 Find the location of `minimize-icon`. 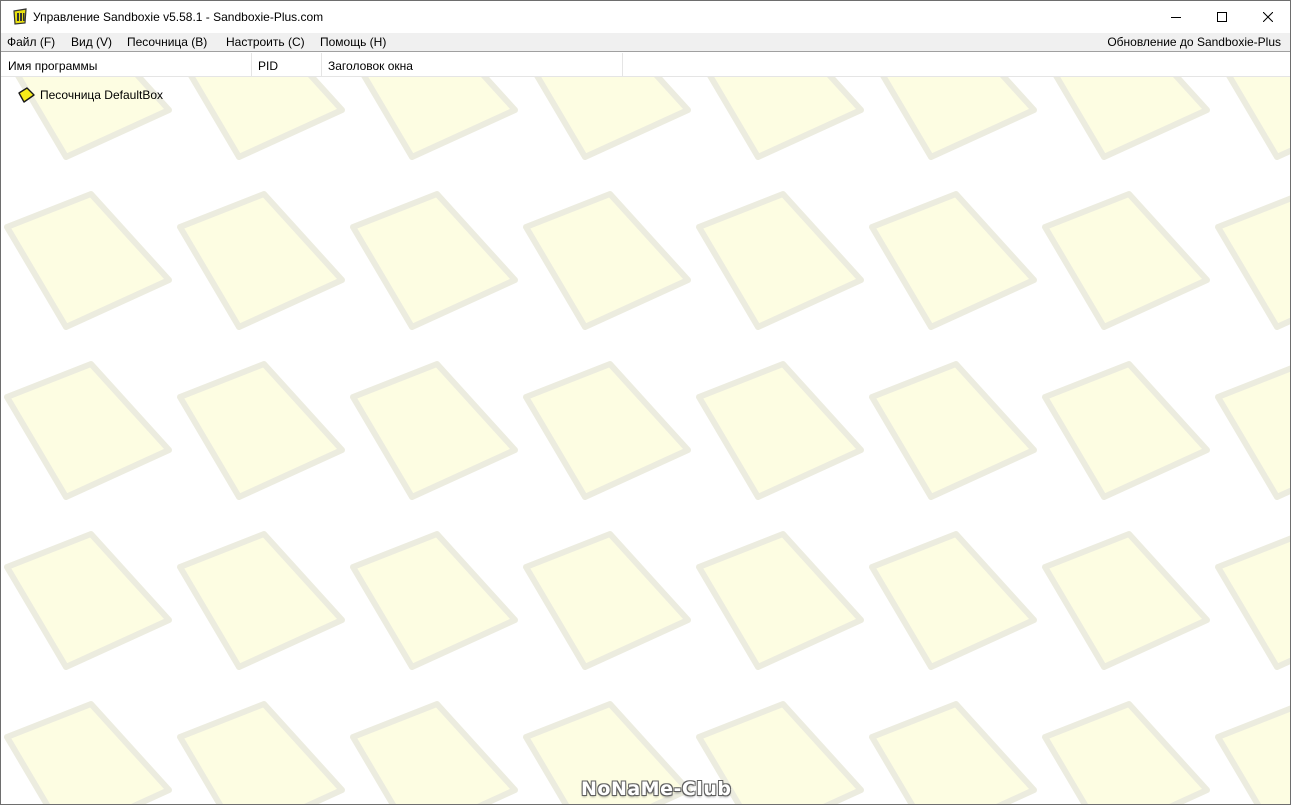

minimize-icon is located at coordinates (1176, 17).